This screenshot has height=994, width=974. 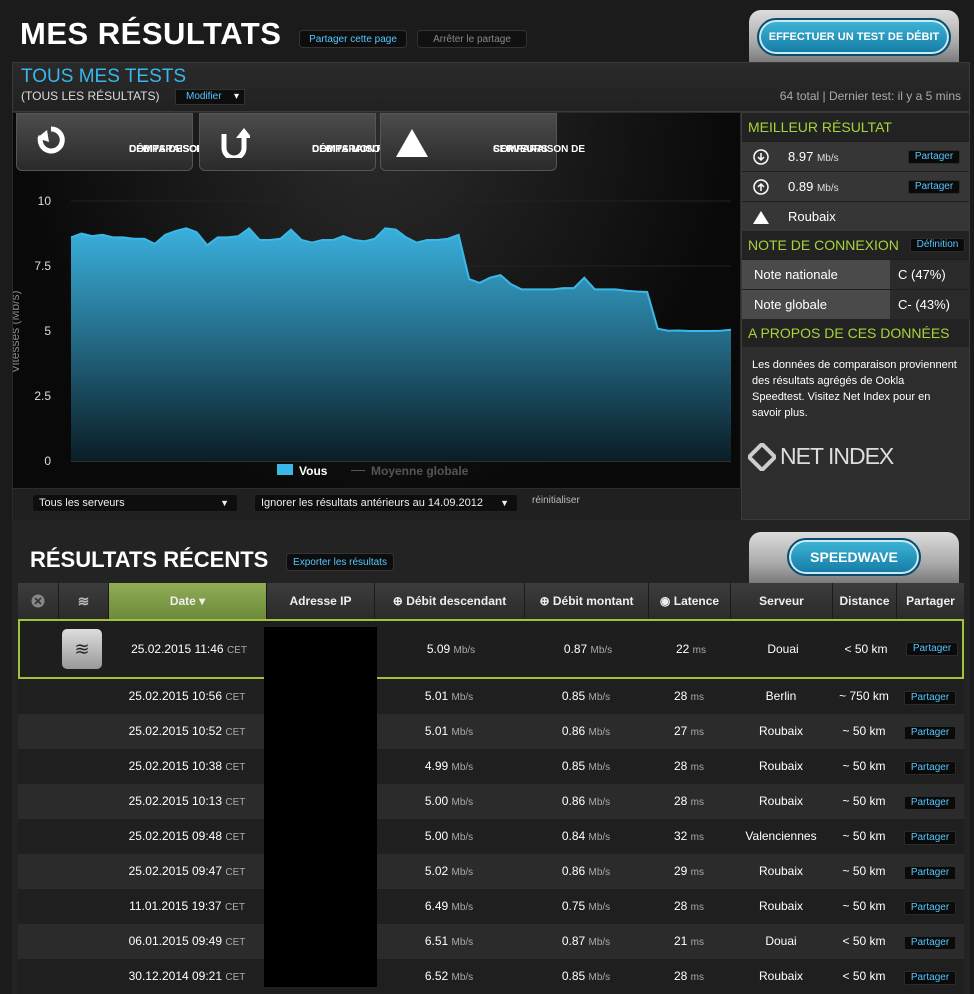 I want to click on net-index-logo: NET INDEX, so click(x=837, y=456).